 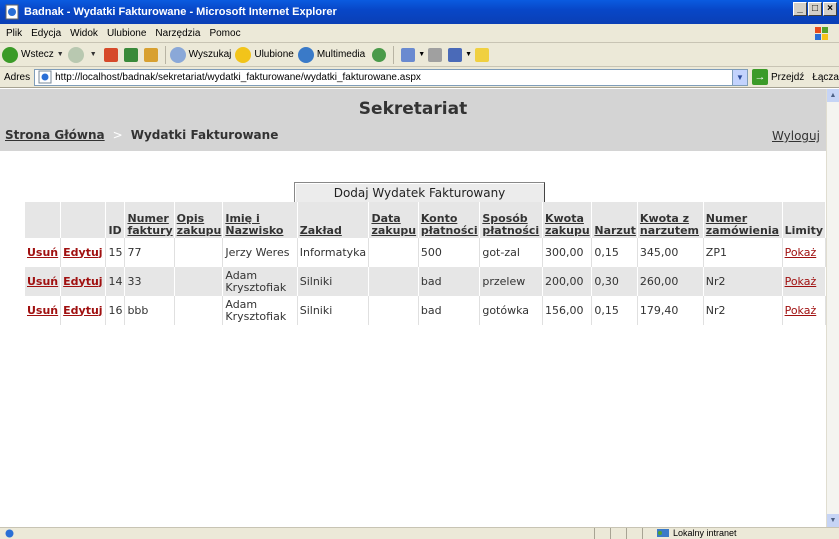 I want to click on favorites-button: Ulubione, so click(x=264, y=54).